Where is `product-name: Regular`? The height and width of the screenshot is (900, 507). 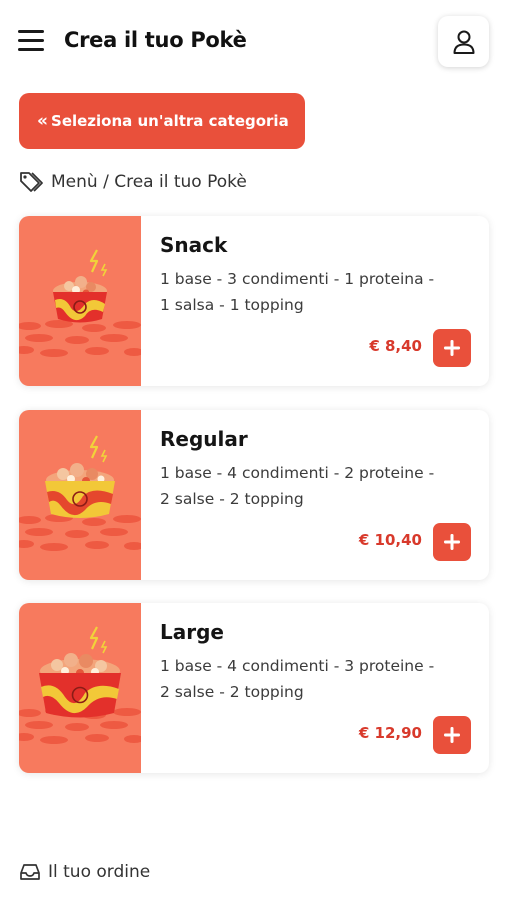 product-name: Regular is located at coordinates (204, 439).